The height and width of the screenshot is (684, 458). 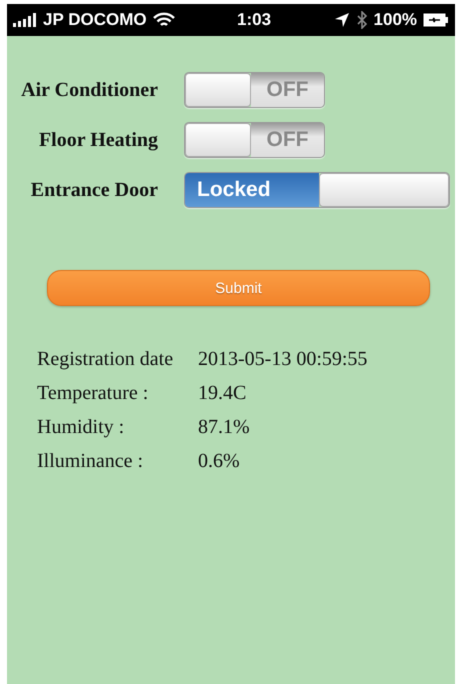 What do you see at coordinates (89, 90) in the screenshot?
I see `switch-label: Air Conditioner` at bounding box center [89, 90].